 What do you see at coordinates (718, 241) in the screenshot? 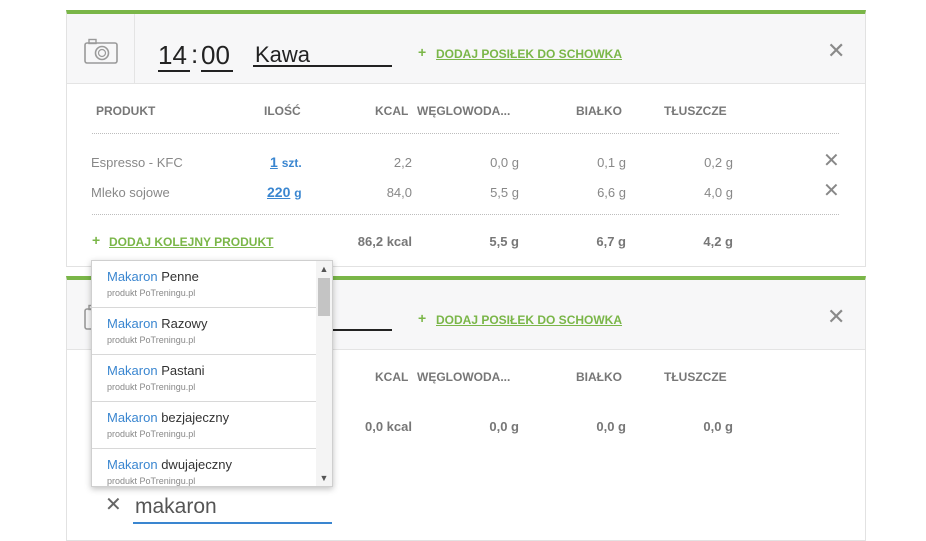
I see `total-fat: 4,2 g` at bounding box center [718, 241].